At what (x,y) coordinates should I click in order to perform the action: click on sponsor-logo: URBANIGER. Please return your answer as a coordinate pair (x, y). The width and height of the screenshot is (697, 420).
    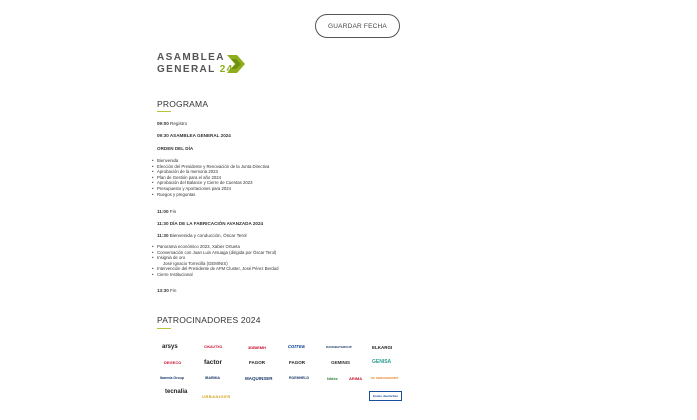
    Looking at the image, I should click on (216, 396).